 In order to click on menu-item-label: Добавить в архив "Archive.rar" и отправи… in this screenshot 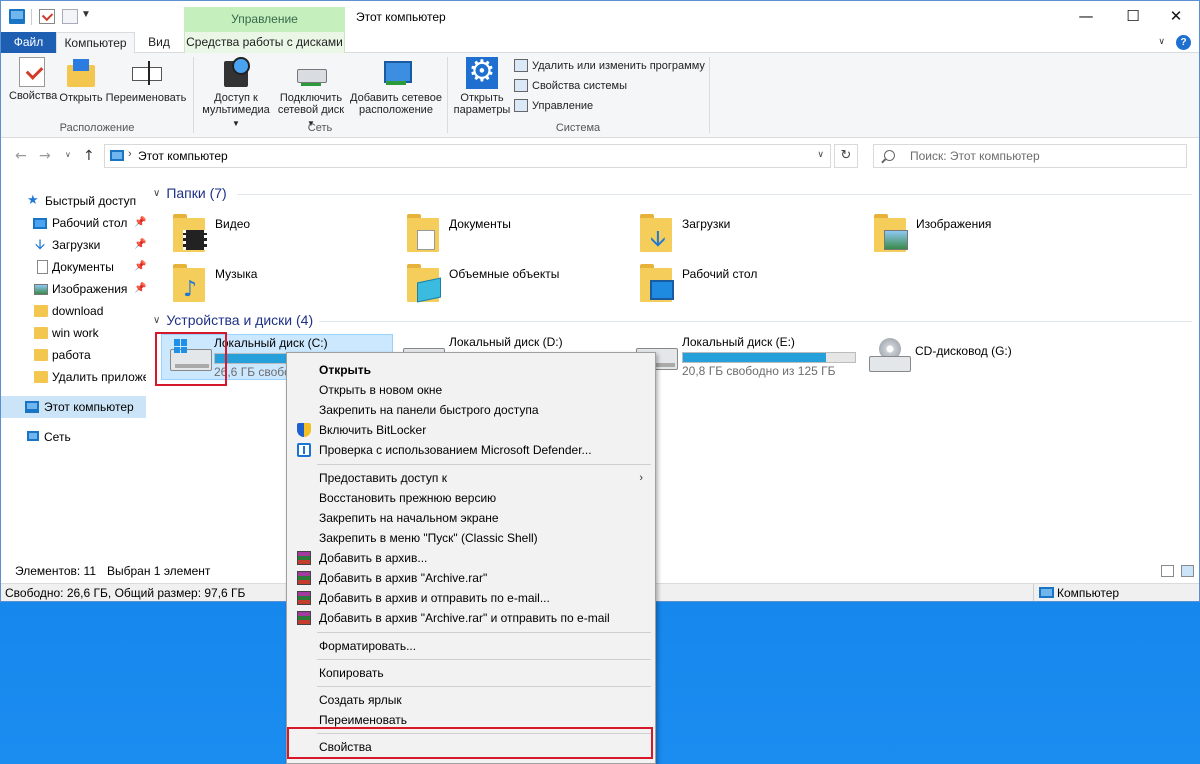, I will do `click(464, 618)`.